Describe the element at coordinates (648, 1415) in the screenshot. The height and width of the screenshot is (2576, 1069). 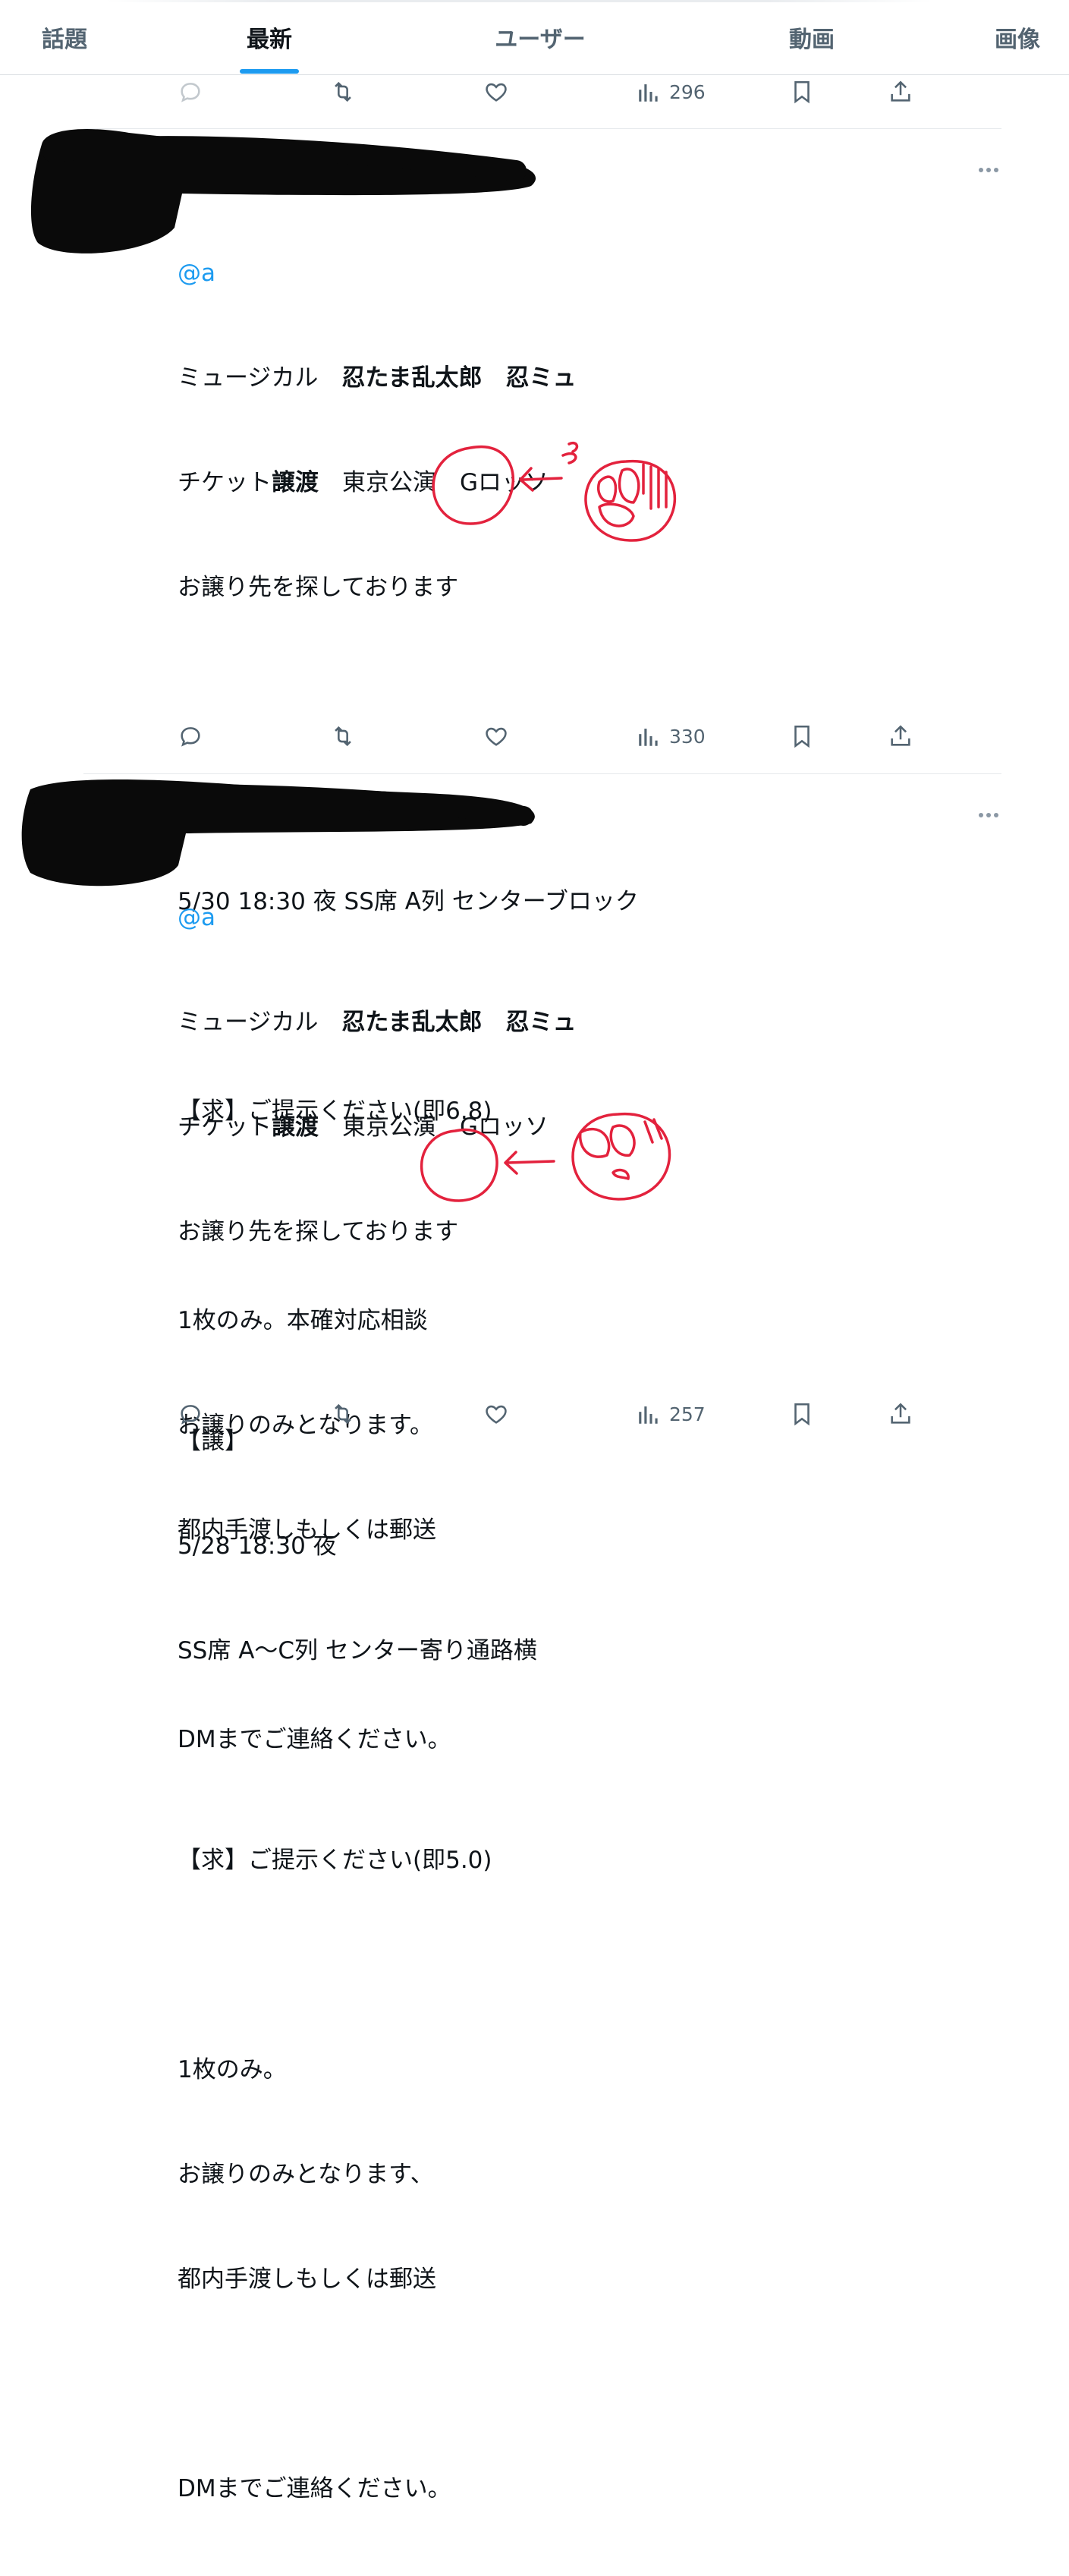
I see `views-icon` at that location.